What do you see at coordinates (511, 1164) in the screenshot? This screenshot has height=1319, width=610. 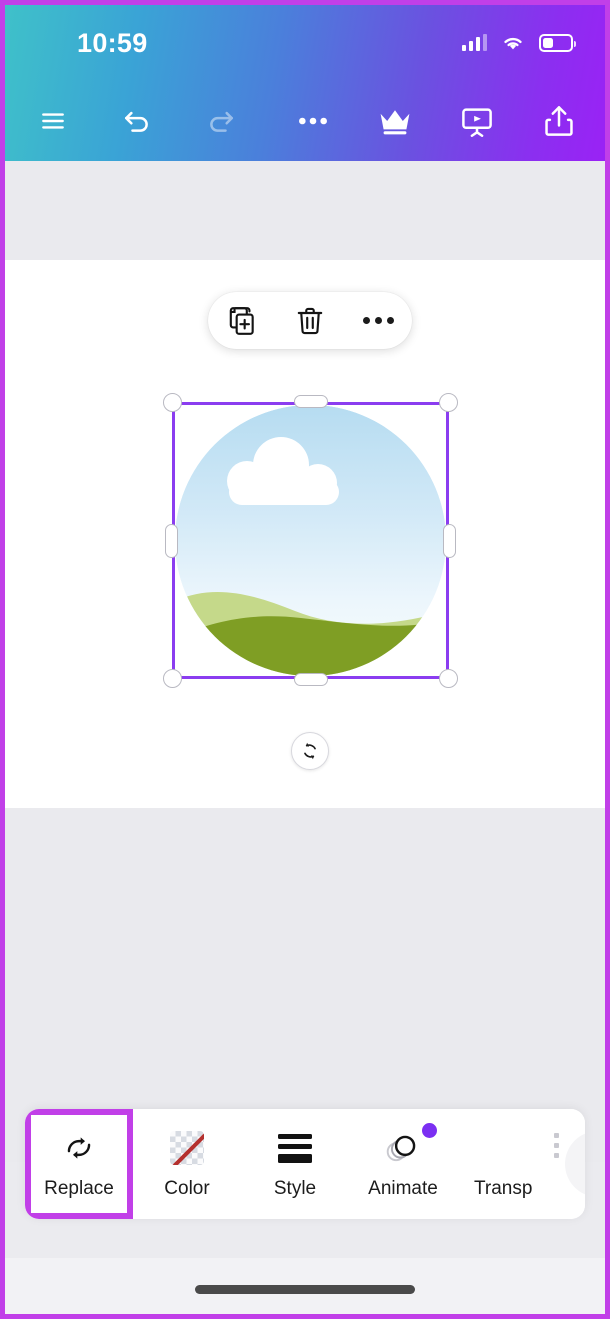 I see `tool-transparency: Transp` at bounding box center [511, 1164].